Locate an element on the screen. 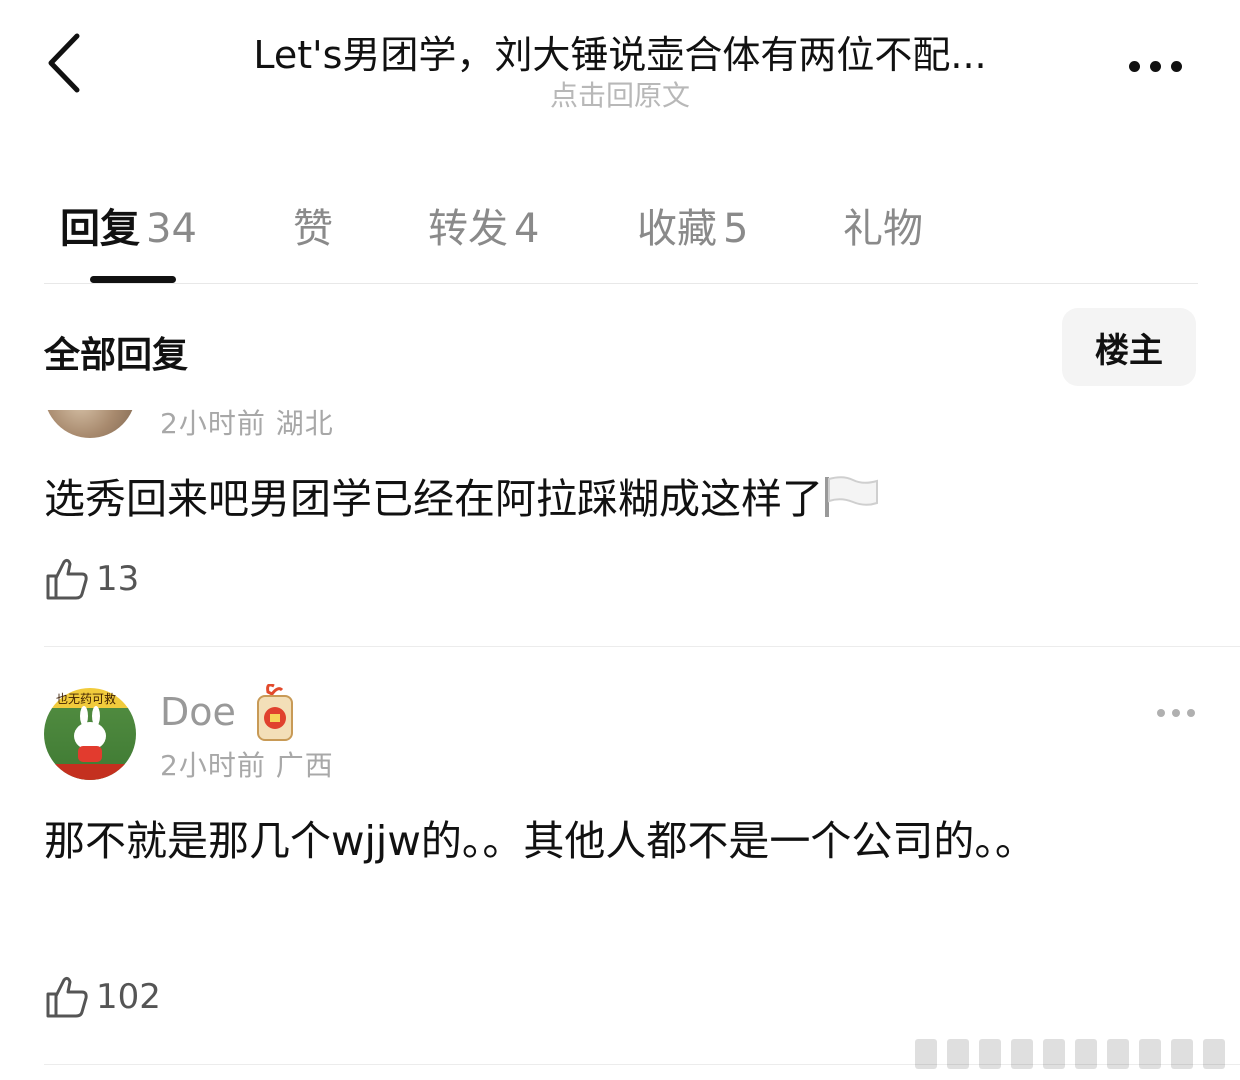 Image resolution: width=1240 pixels, height=1080 pixels. like-count: 13 is located at coordinates (118, 579).